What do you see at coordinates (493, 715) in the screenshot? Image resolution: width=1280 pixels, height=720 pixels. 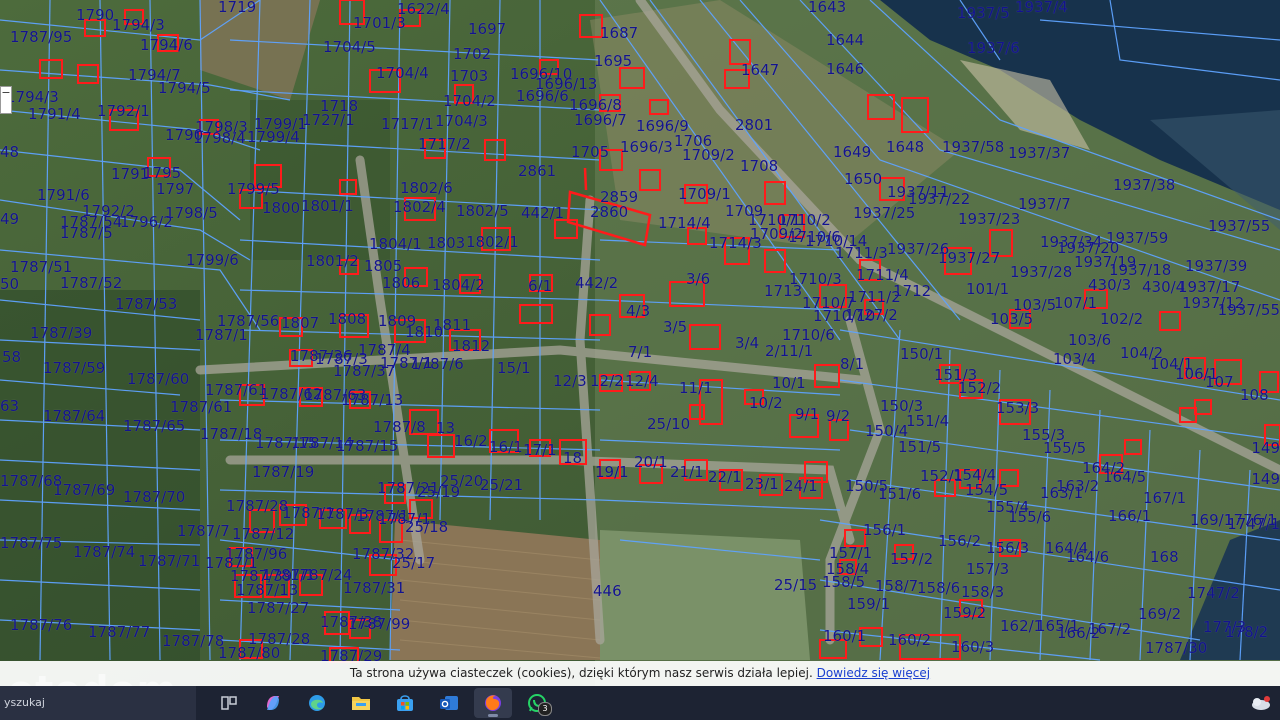 I see `active-app-indicator` at bounding box center [493, 715].